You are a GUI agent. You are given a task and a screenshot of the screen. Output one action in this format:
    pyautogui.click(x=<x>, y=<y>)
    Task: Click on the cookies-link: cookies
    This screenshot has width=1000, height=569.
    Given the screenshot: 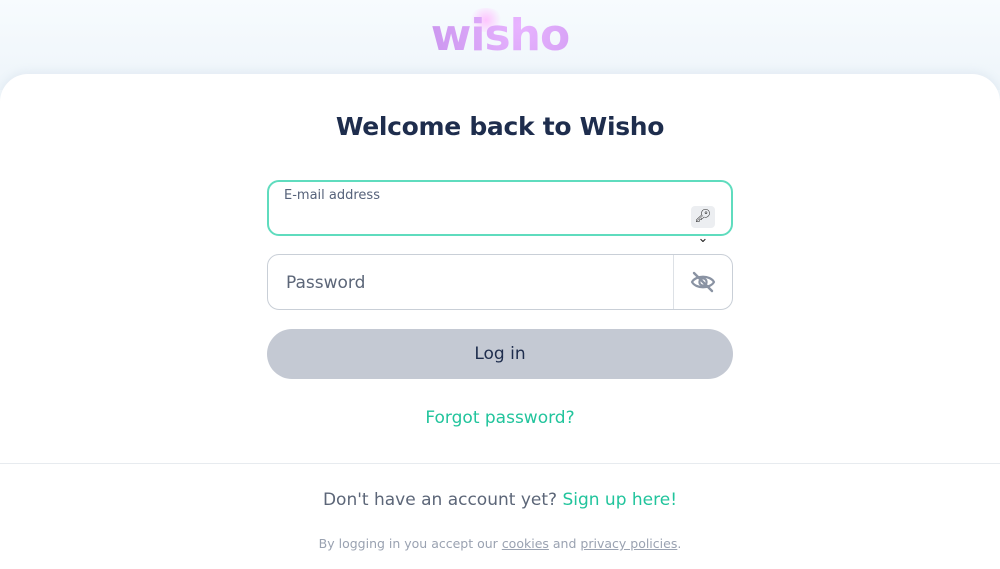 What is the action you would take?
    pyautogui.click(x=525, y=543)
    